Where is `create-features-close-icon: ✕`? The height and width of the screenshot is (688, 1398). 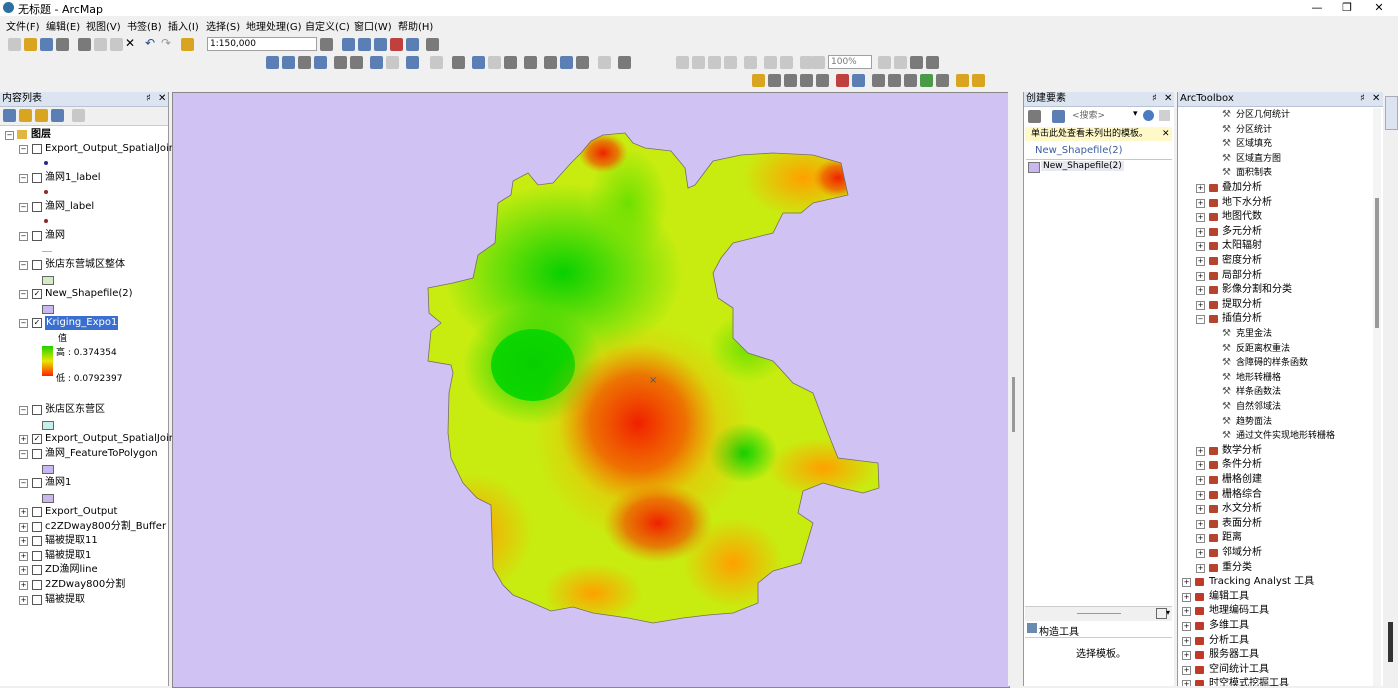 create-features-close-icon: ✕ is located at coordinates (1168, 99).